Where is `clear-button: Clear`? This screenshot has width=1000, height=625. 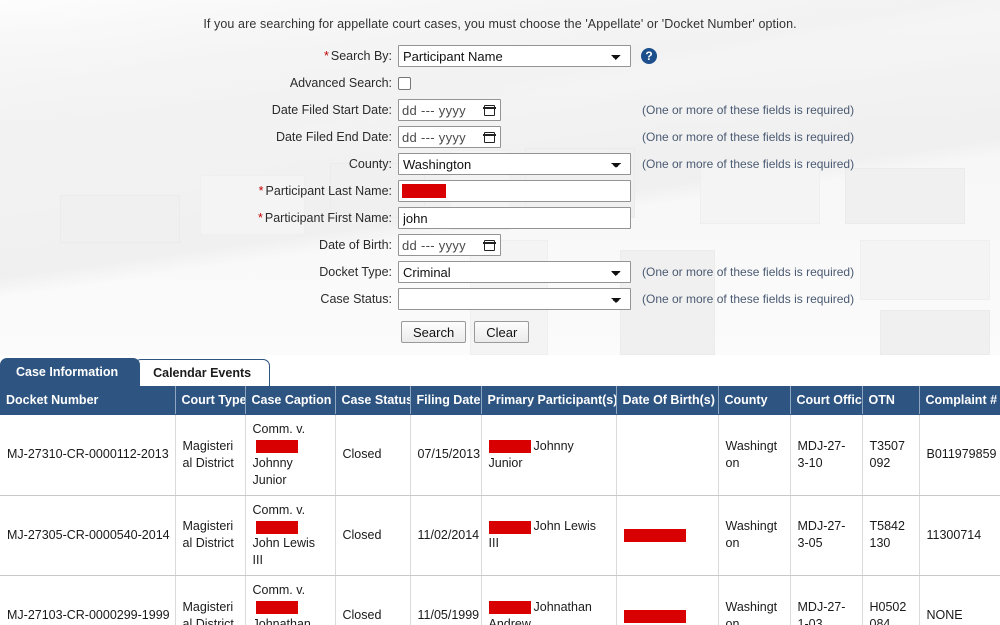
clear-button: Clear is located at coordinates (502, 332).